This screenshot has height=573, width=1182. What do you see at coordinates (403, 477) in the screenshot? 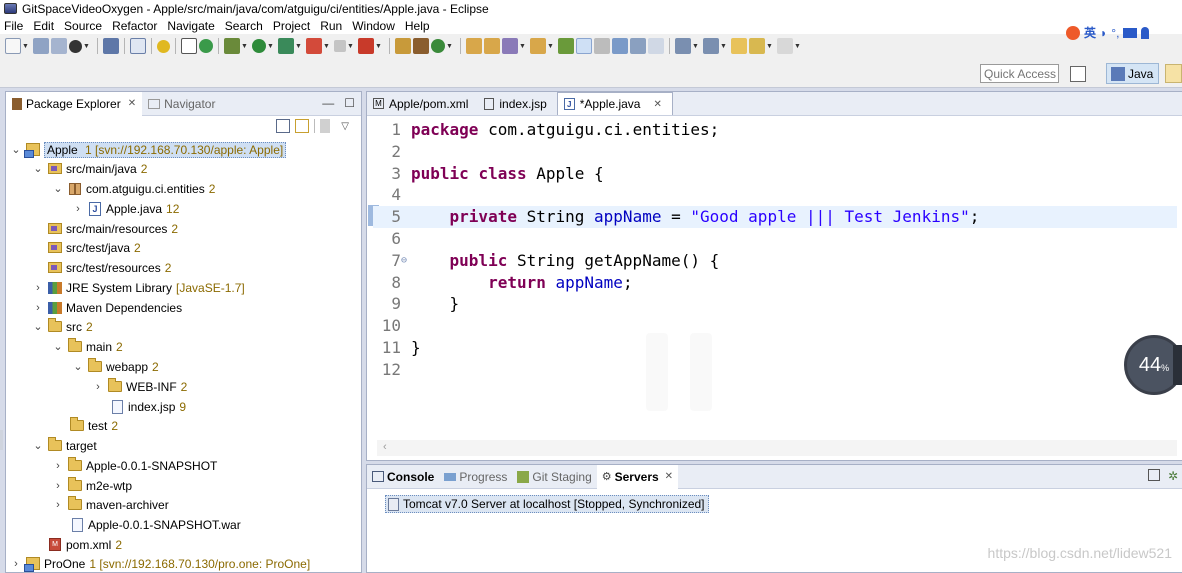
I see `tab-console: Console` at bounding box center [403, 477].